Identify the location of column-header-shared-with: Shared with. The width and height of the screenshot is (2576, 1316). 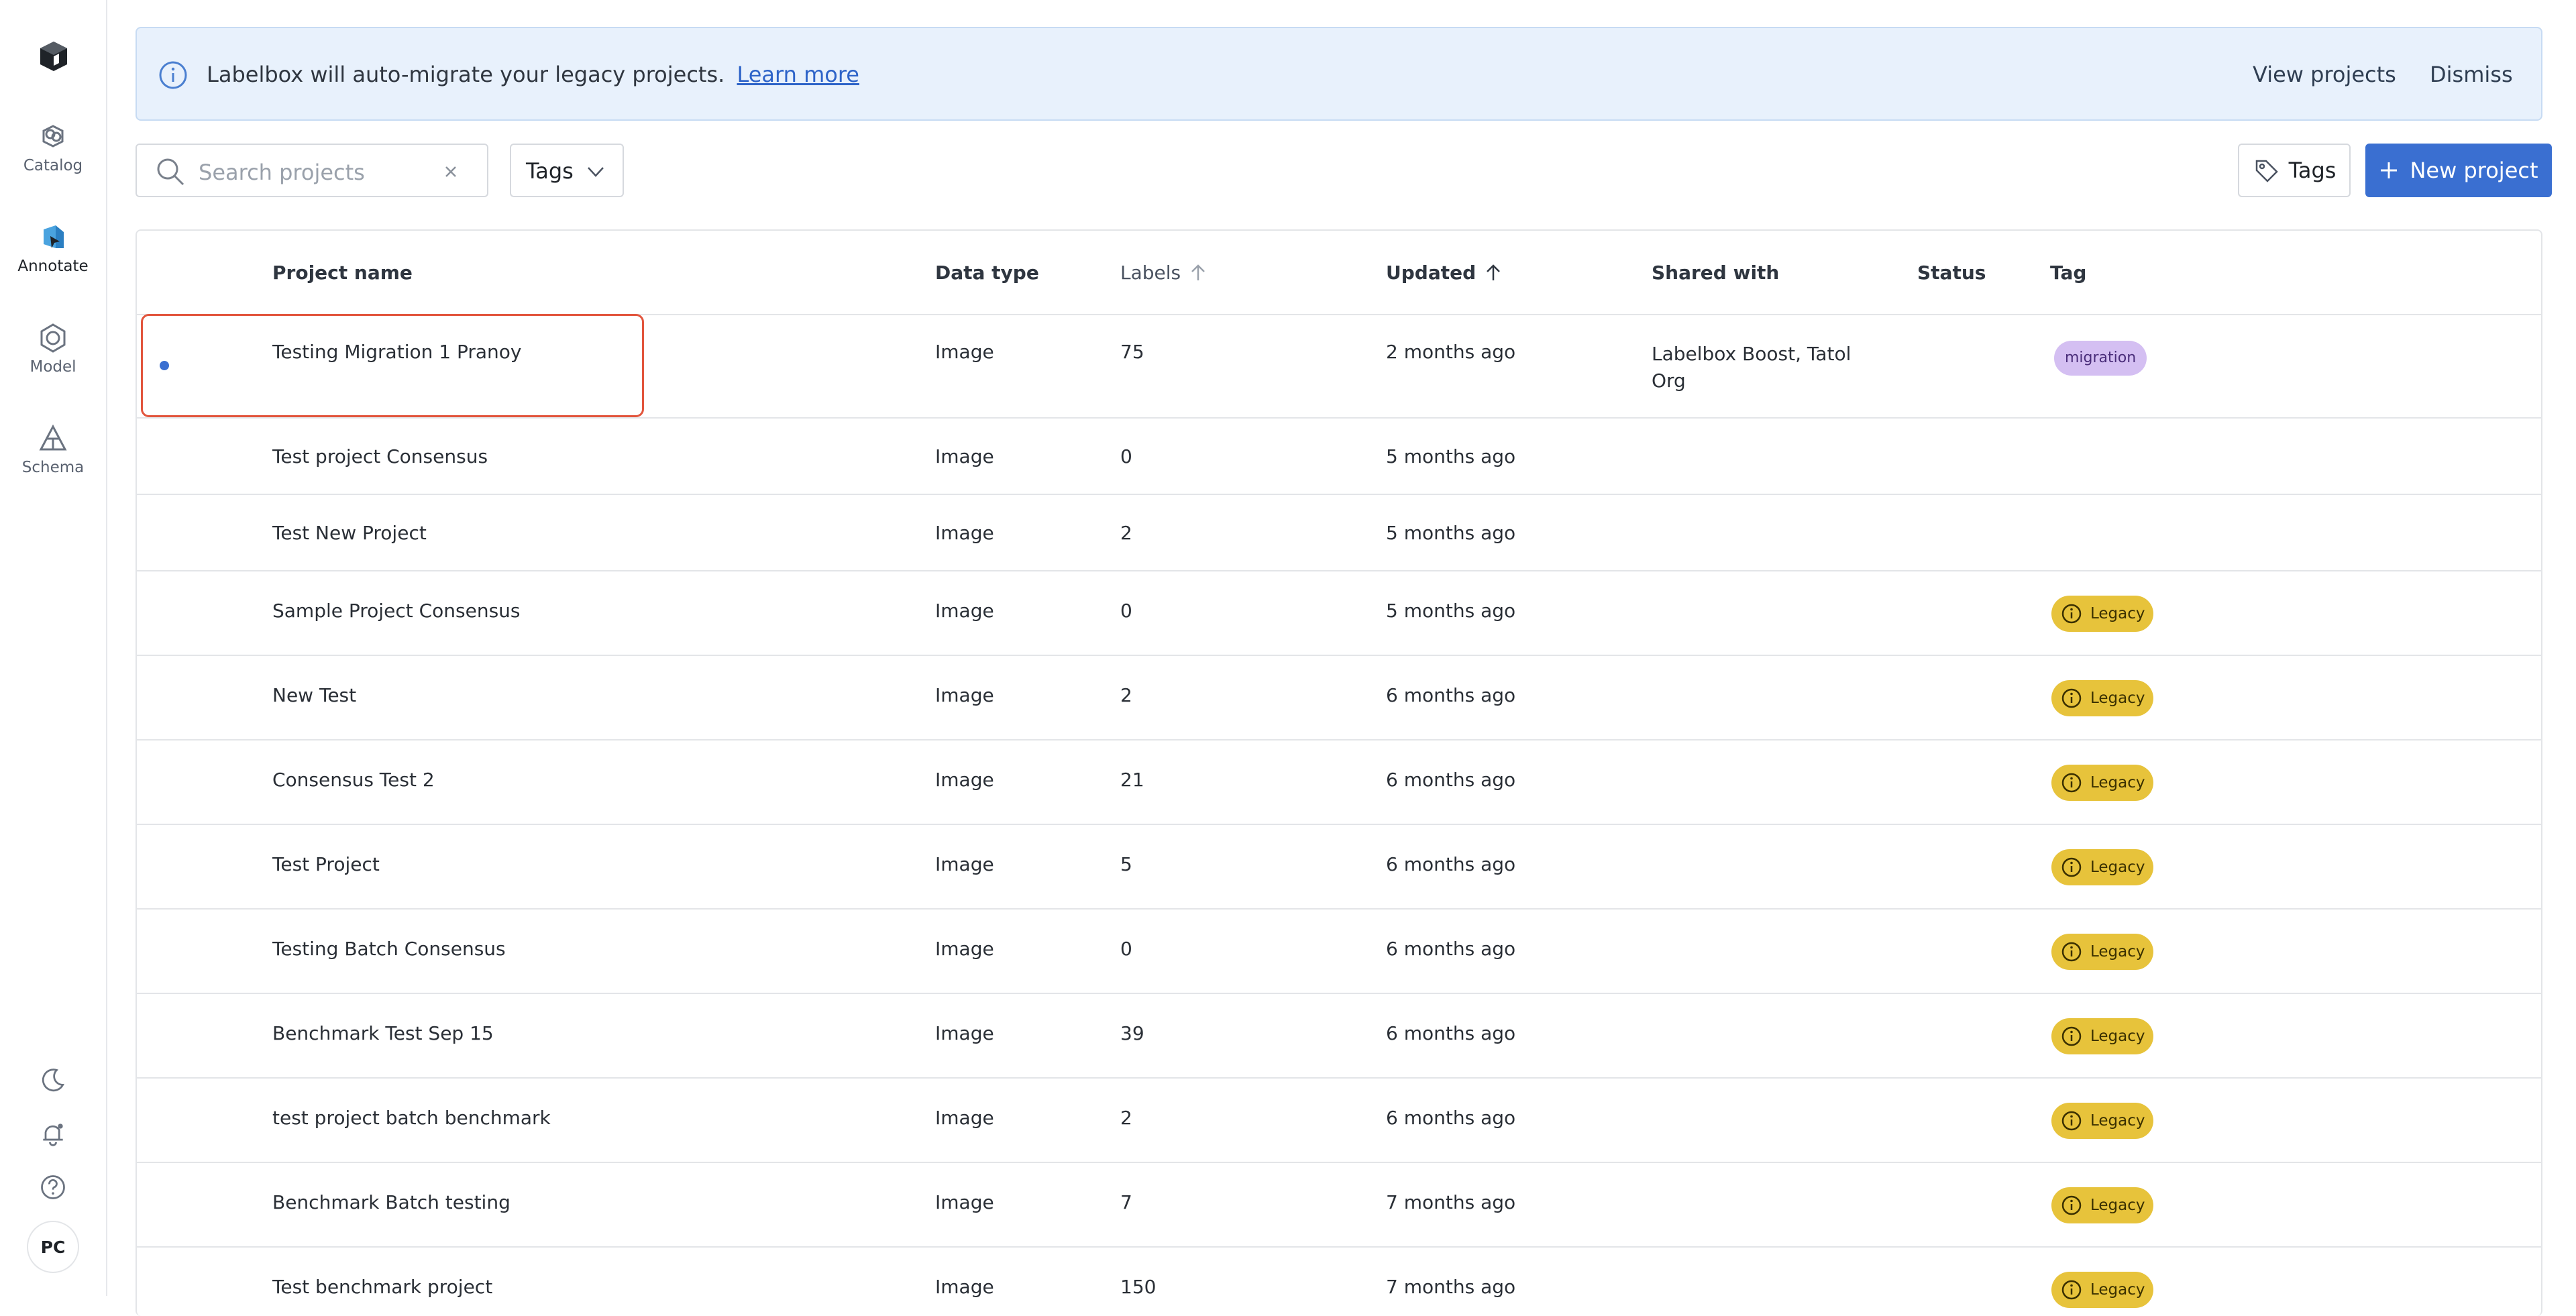
(1715, 273).